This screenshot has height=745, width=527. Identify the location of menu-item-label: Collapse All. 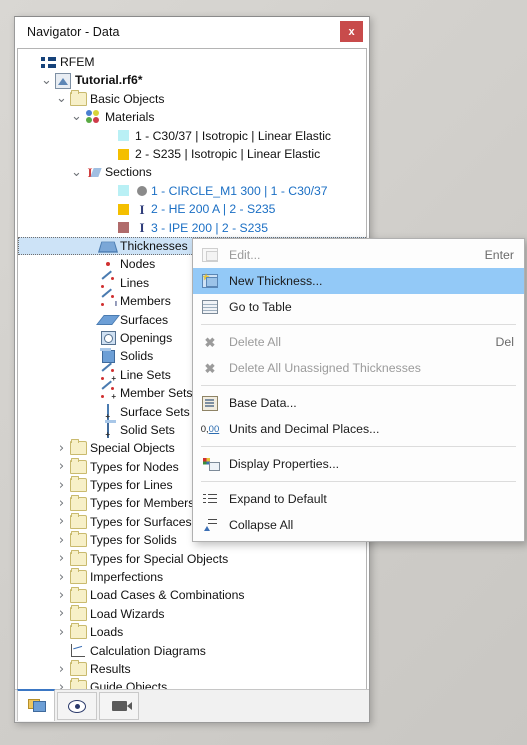
(261, 525).